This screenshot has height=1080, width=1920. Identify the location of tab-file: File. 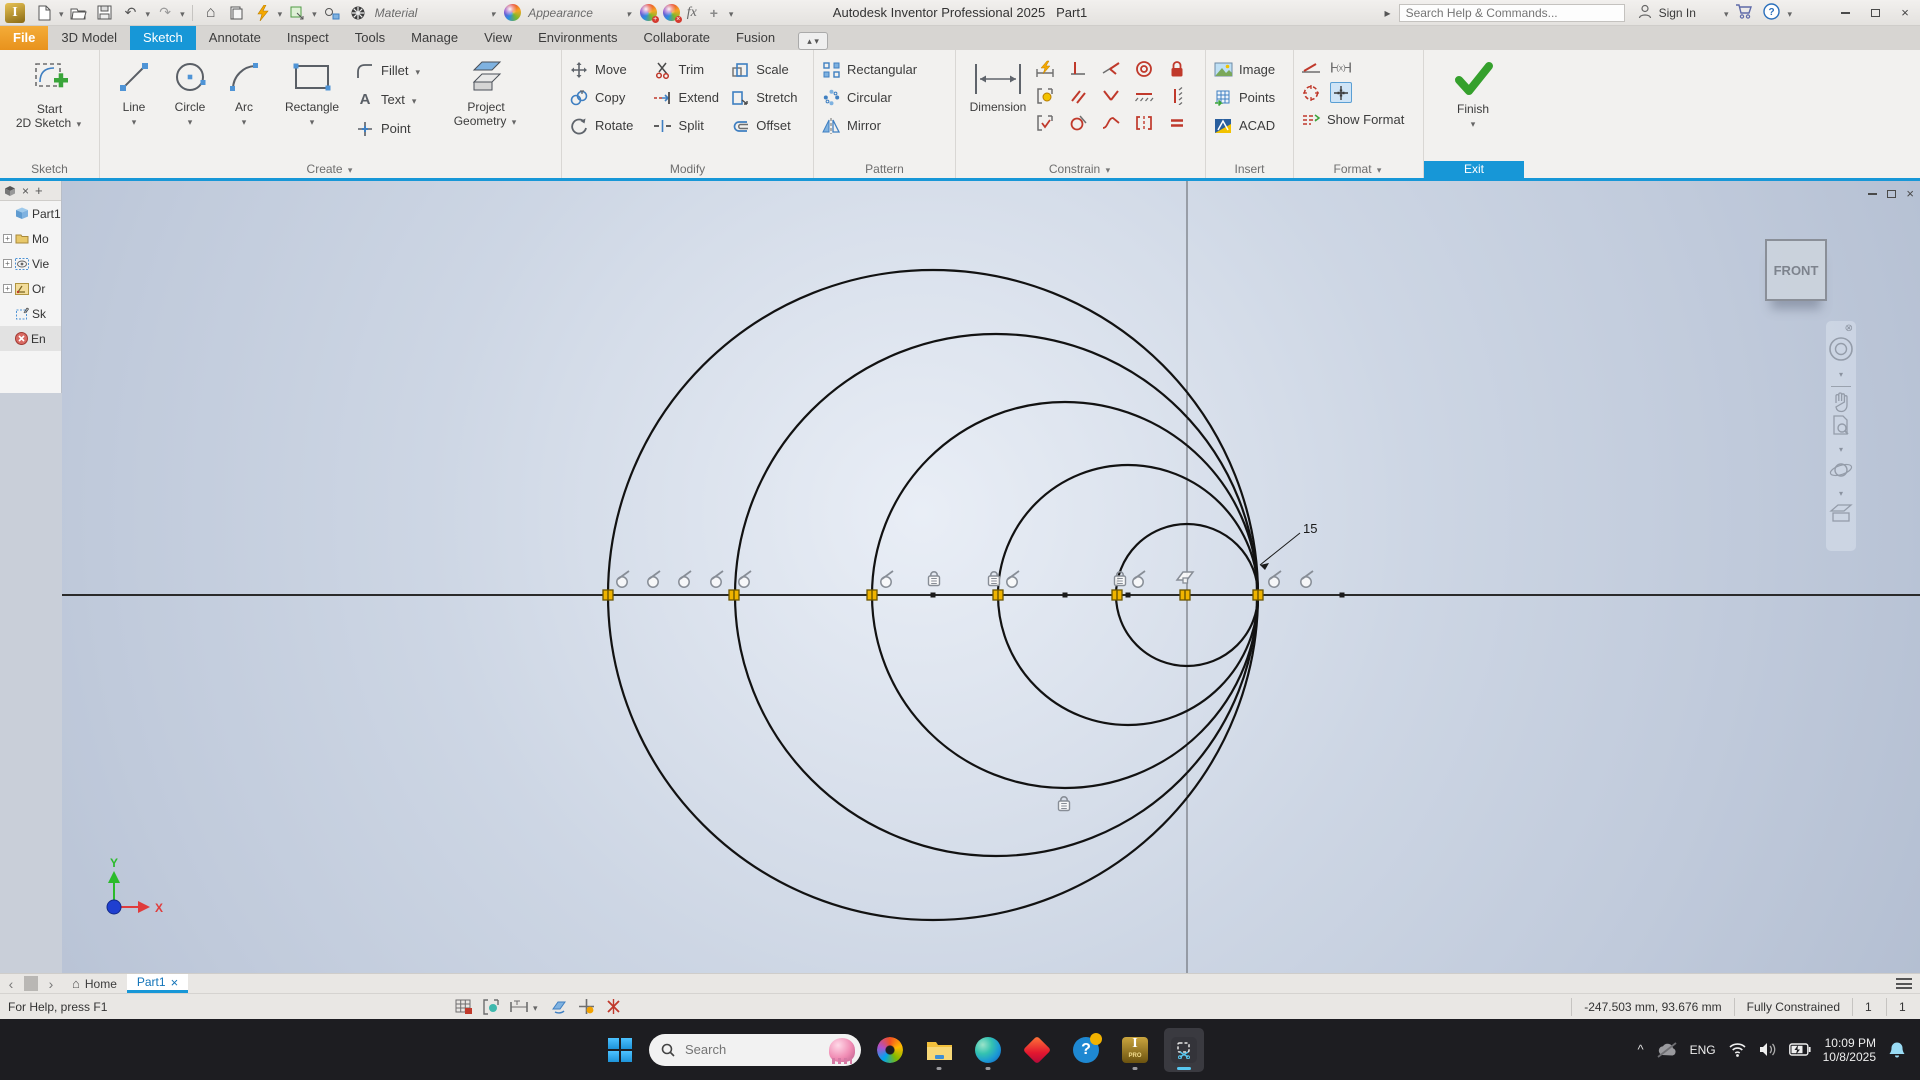
(24, 38).